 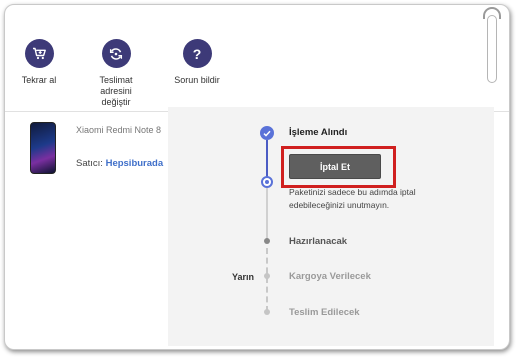 What do you see at coordinates (116, 102) in the screenshot?
I see `change-address-label-line2: değiştir` at bounding box center [116, 102].